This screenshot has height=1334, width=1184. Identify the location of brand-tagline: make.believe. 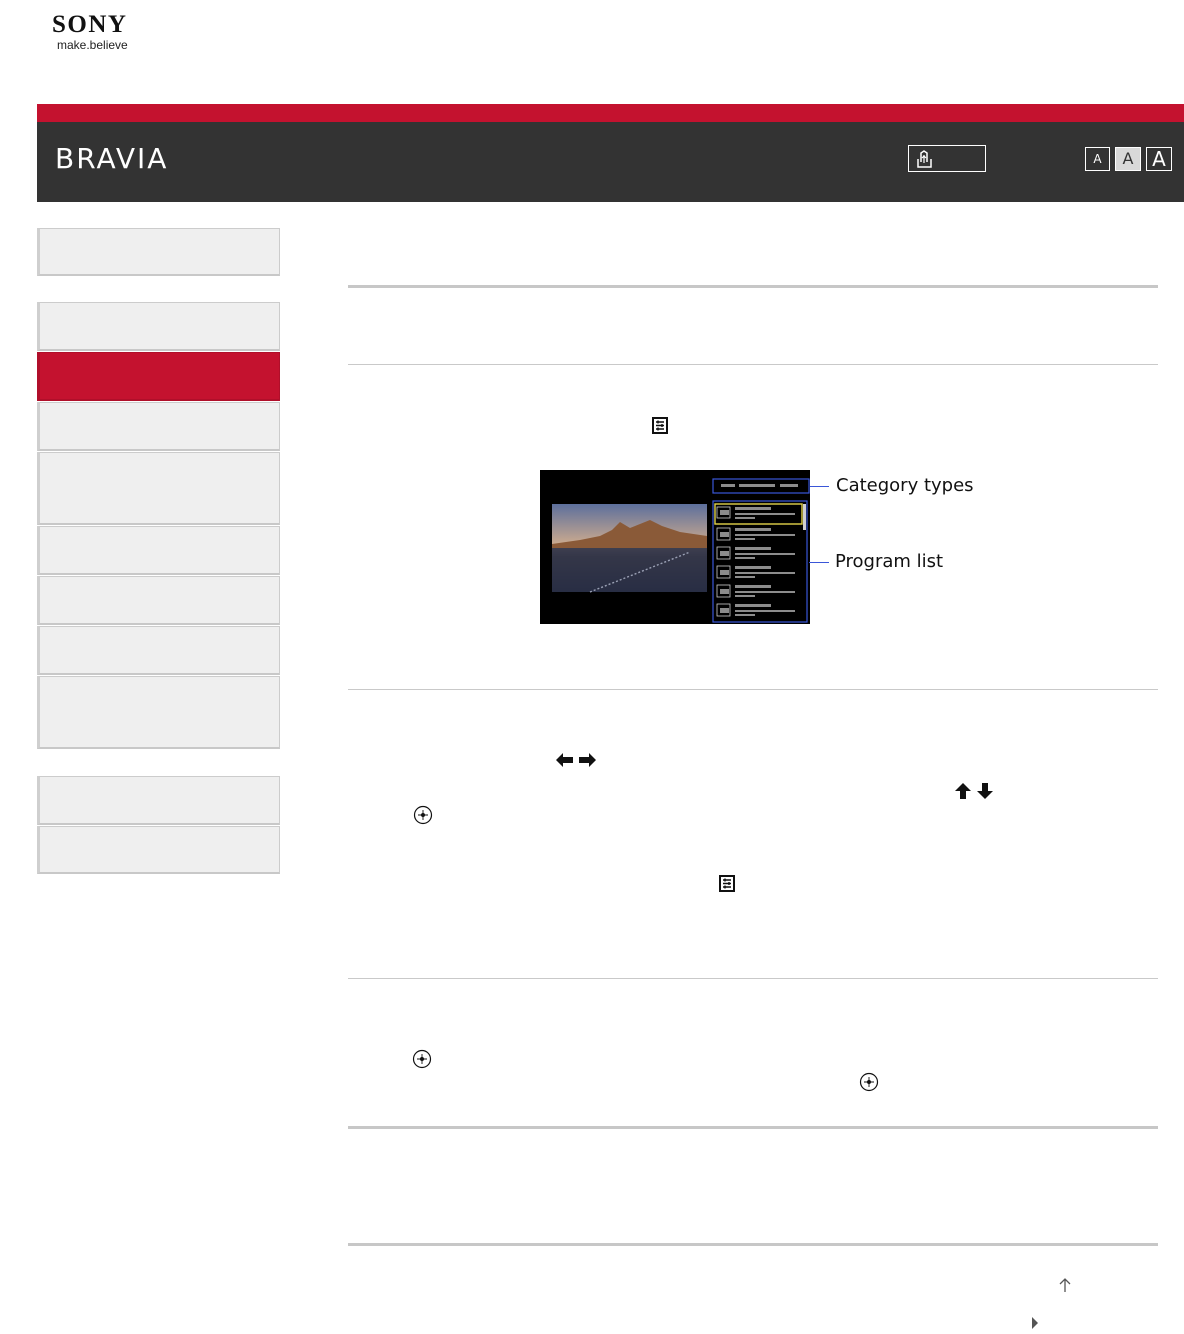
(92, 45).